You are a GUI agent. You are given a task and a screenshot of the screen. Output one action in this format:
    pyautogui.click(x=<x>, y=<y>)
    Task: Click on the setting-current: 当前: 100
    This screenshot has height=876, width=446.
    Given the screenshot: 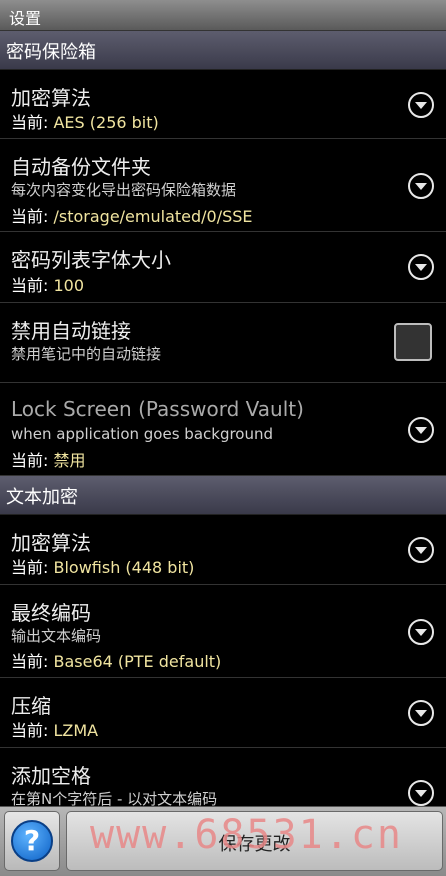 What is the action you would take?
    pyautogui.click(x=48, y=285)
    